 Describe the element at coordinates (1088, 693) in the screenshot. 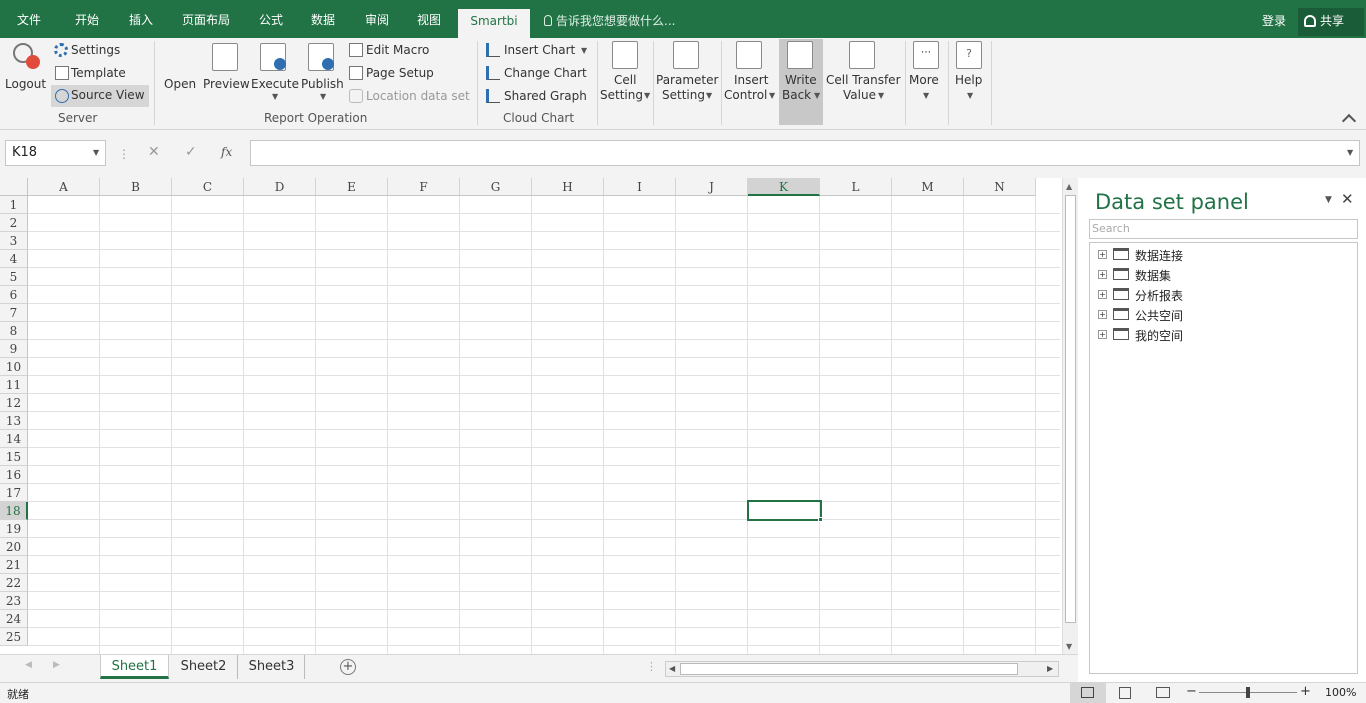

I see `normal-view-icon` at that location.